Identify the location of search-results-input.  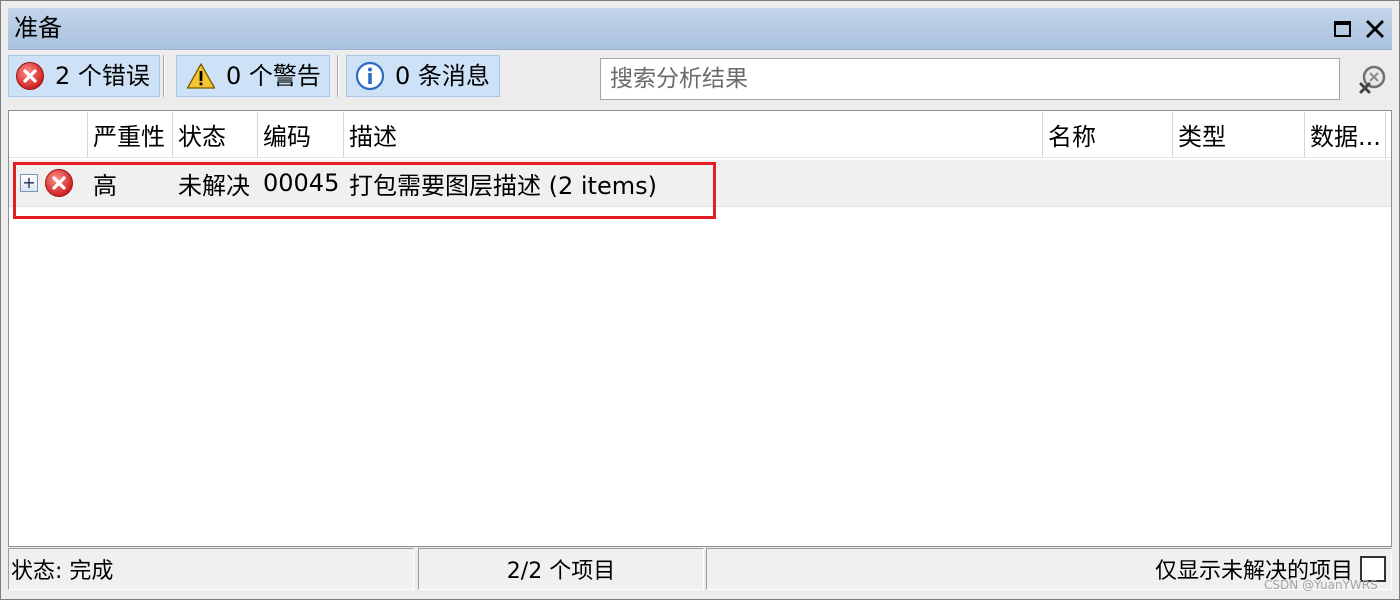
(970, 79).